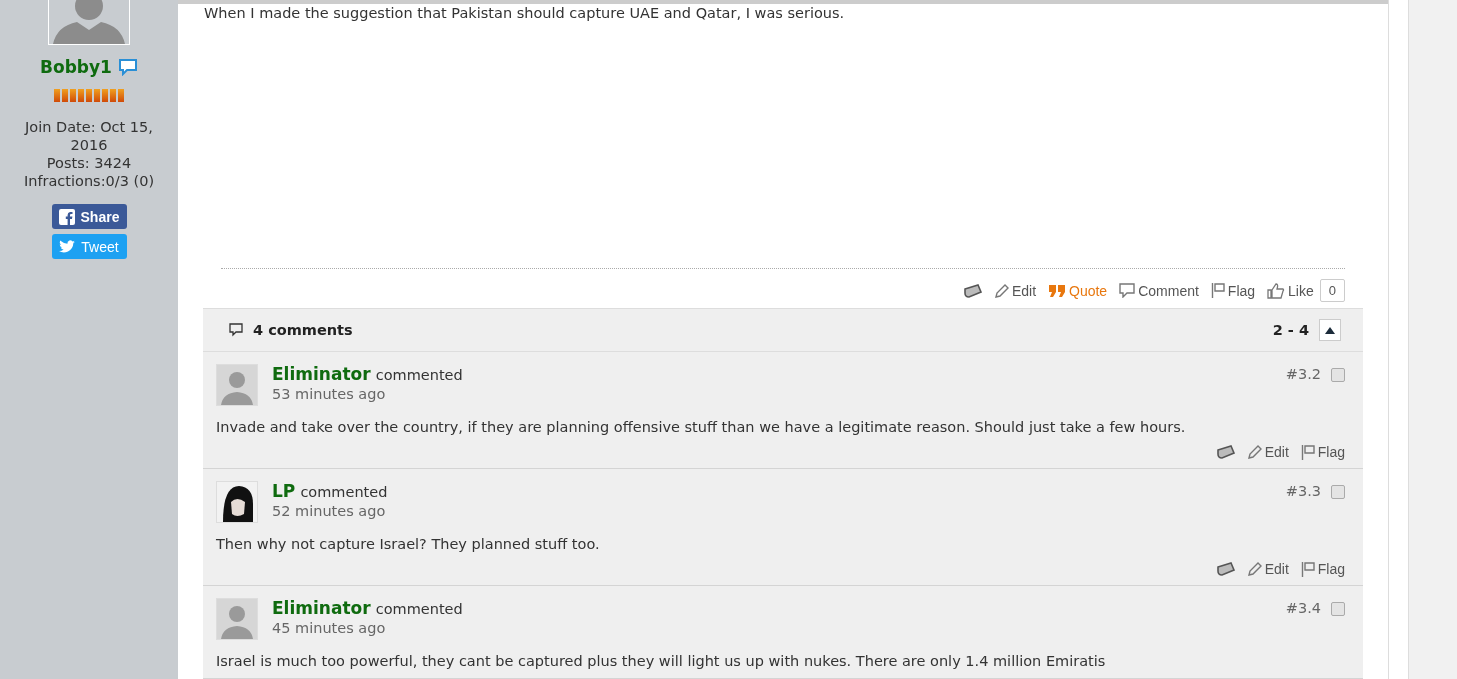  I want to click on message-icon, so click(127, 67).